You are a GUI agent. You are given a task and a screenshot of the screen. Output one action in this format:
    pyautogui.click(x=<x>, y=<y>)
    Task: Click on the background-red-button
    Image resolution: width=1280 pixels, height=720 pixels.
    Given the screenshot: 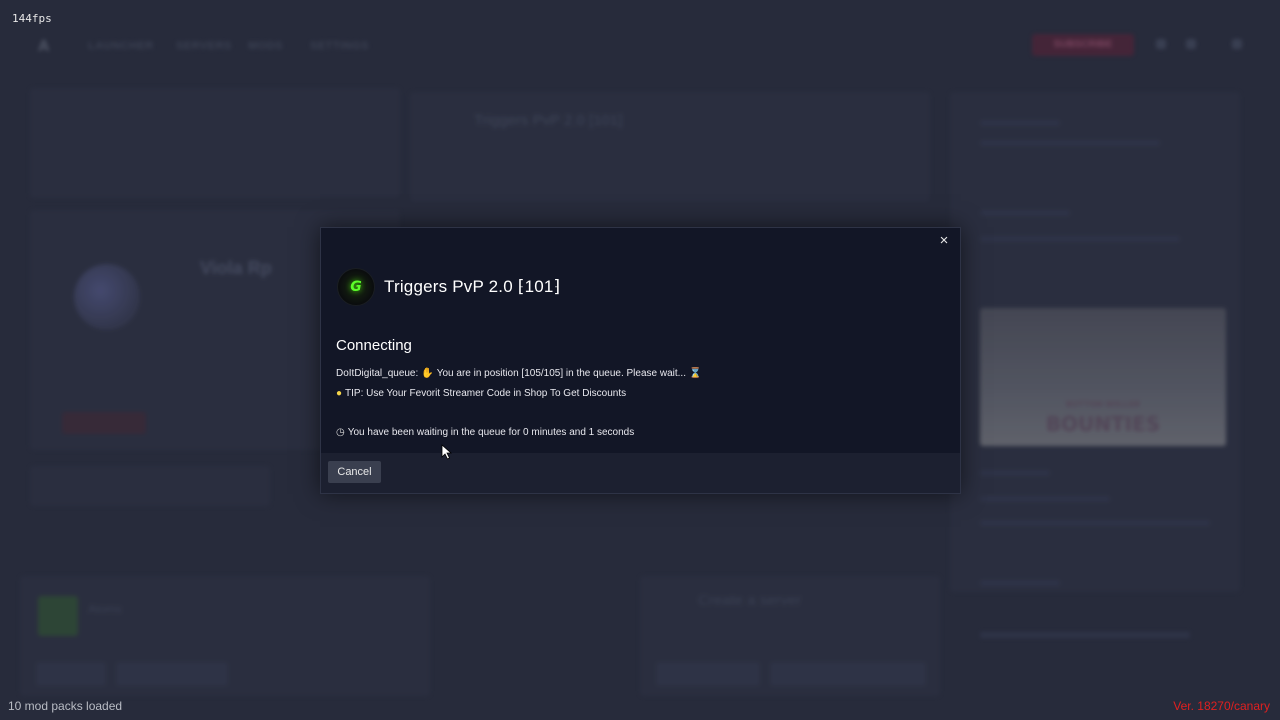 What is the action you would take?
    pyautogui.click(x=104, y=423)
    